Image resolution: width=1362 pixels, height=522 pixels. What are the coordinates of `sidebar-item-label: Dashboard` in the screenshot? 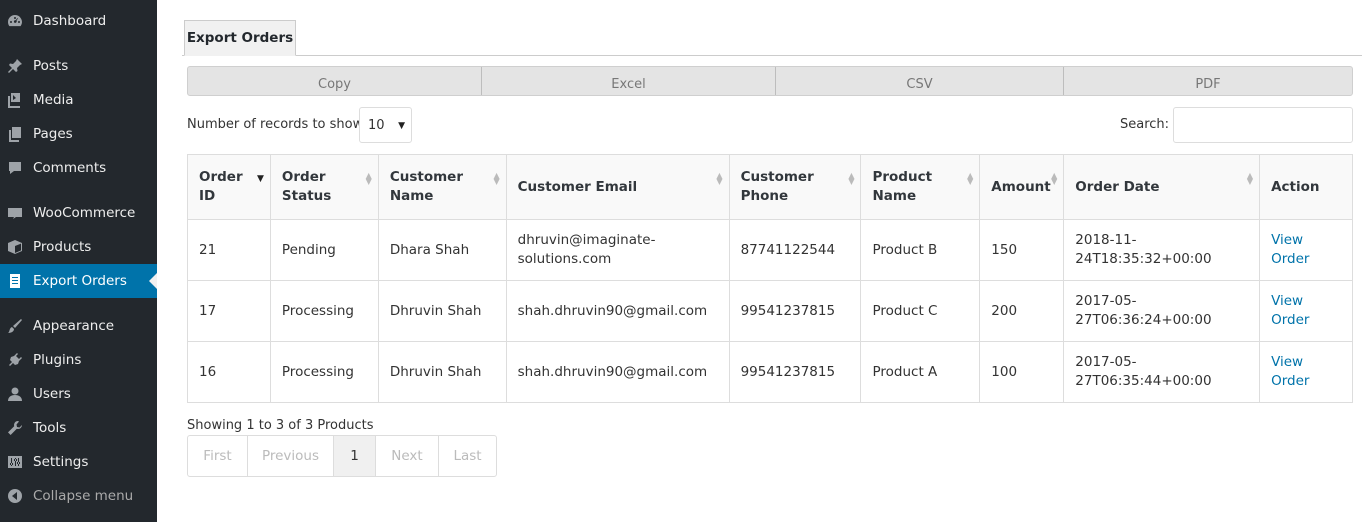 It's located at (70, 21).